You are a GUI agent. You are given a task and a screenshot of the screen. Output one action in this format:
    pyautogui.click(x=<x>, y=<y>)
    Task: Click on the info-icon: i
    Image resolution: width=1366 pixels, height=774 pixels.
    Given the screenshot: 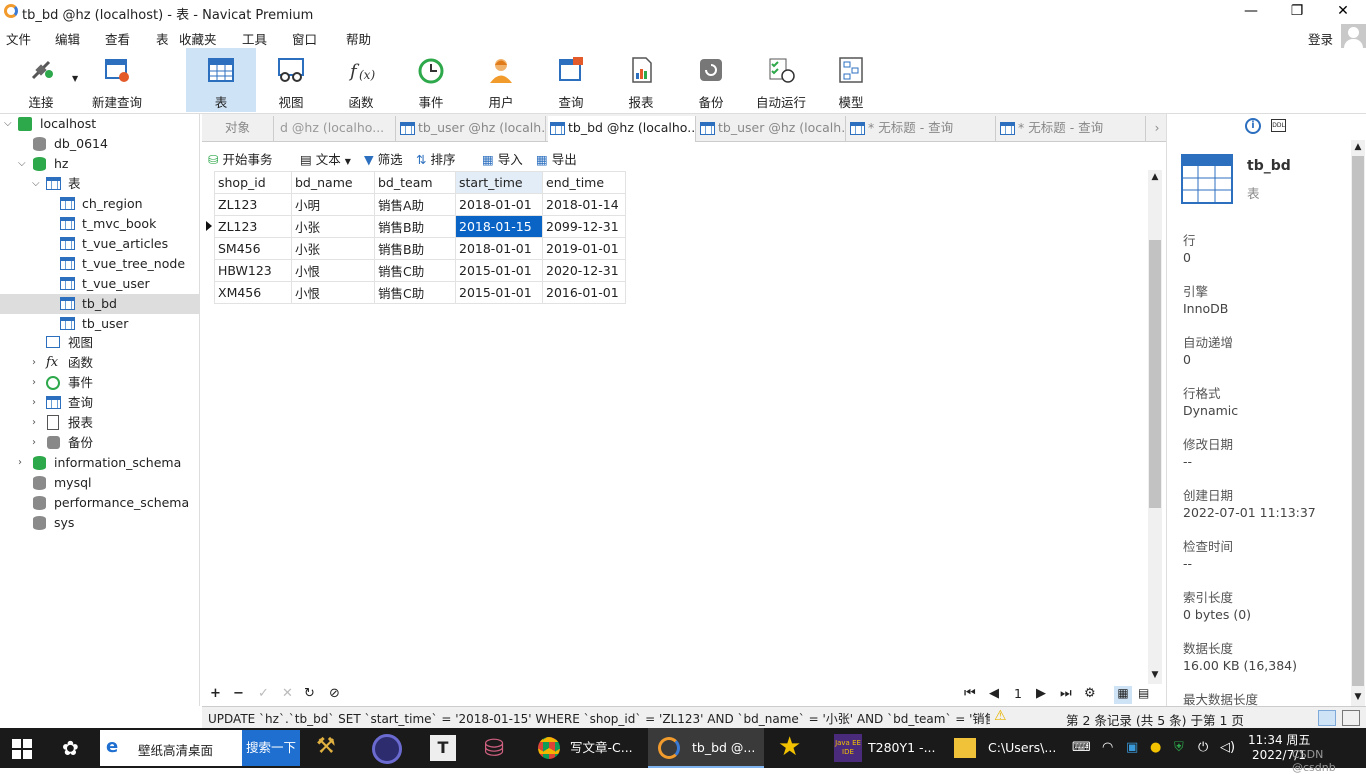 What is the action you would take?
    pyautogui.click(x=1253, y=126)
    